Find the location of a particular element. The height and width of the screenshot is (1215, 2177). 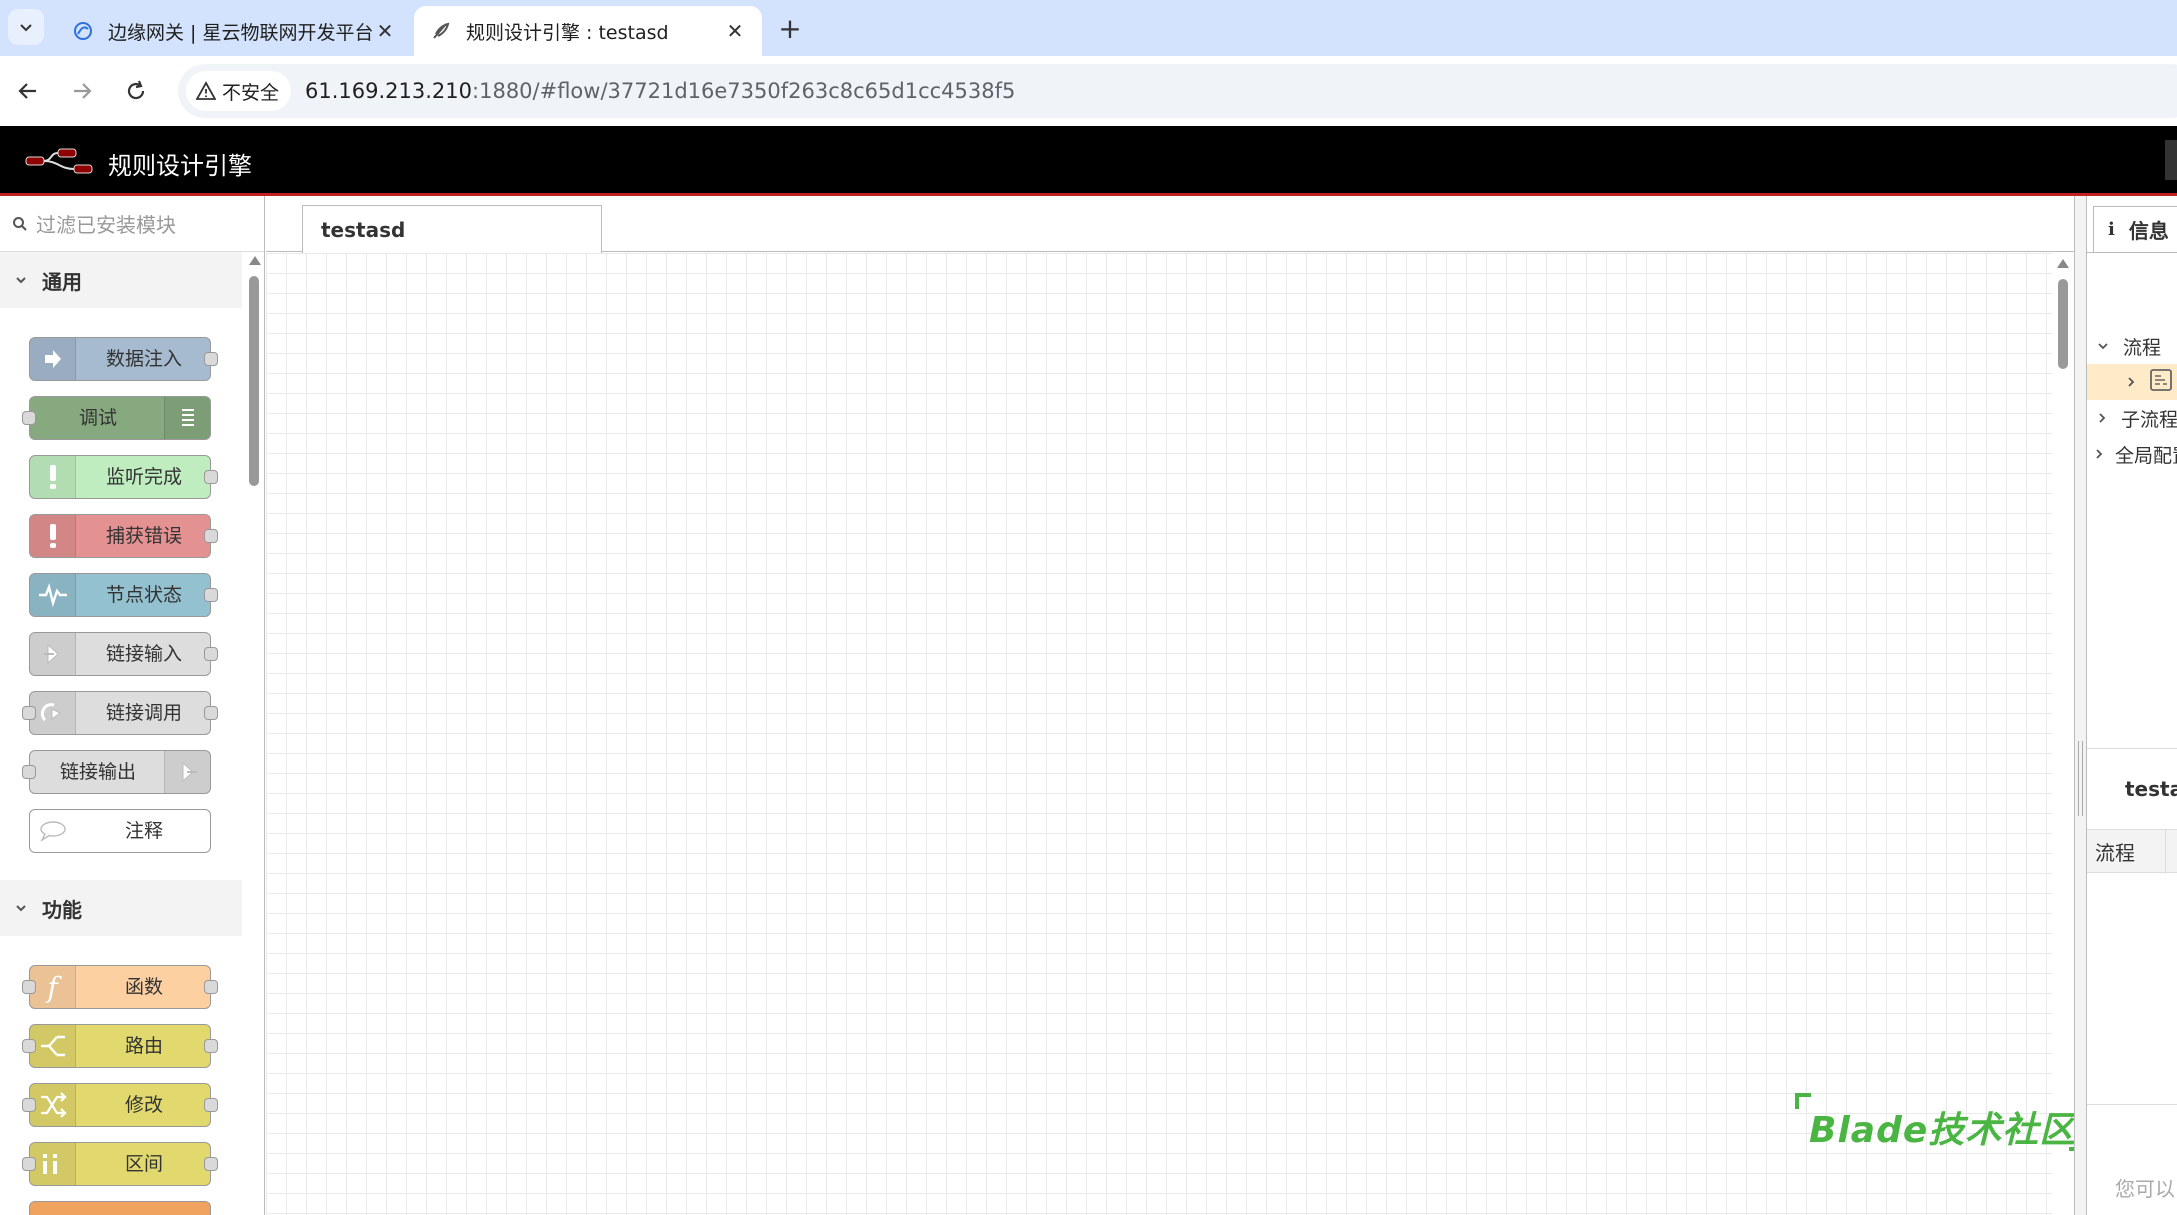

sidebar-resize-handle is located at coordinates (2080, 705).